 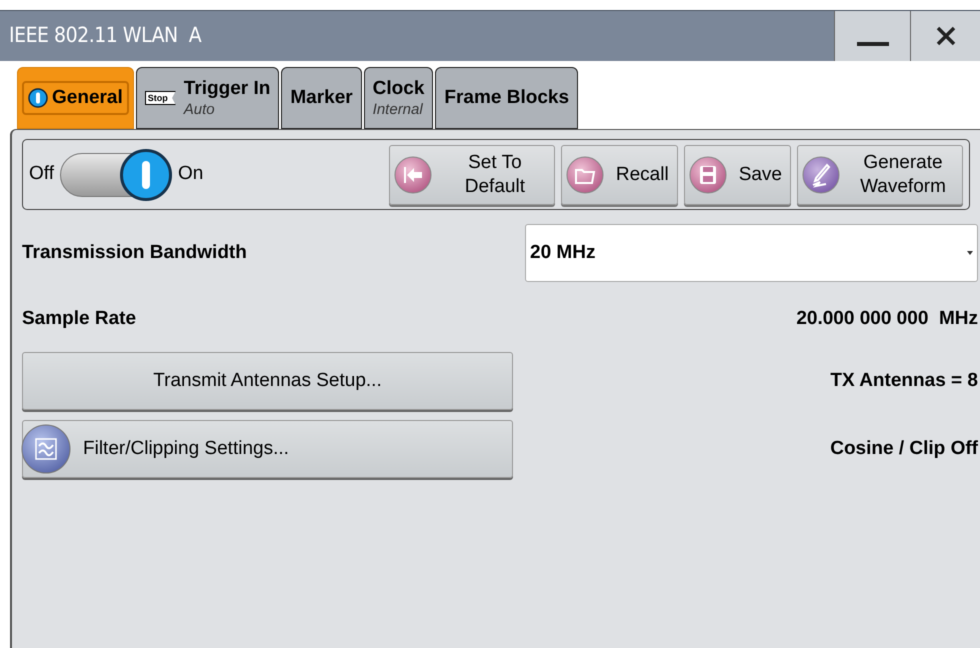 What do you see at coordinates (506, 98) in the screenshot?
I see `tab: Frame Blocks` at bounding box center [506, 98].